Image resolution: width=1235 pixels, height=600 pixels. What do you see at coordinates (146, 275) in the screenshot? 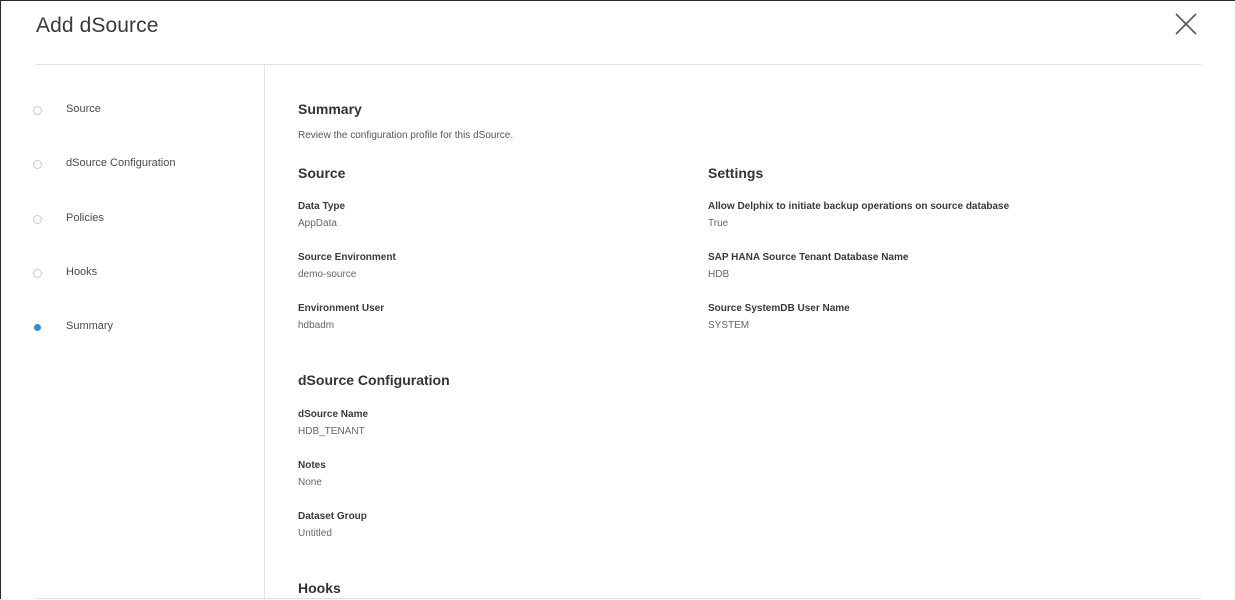
I see `step-hooks: Hooks` at bounding box center [146, 275].